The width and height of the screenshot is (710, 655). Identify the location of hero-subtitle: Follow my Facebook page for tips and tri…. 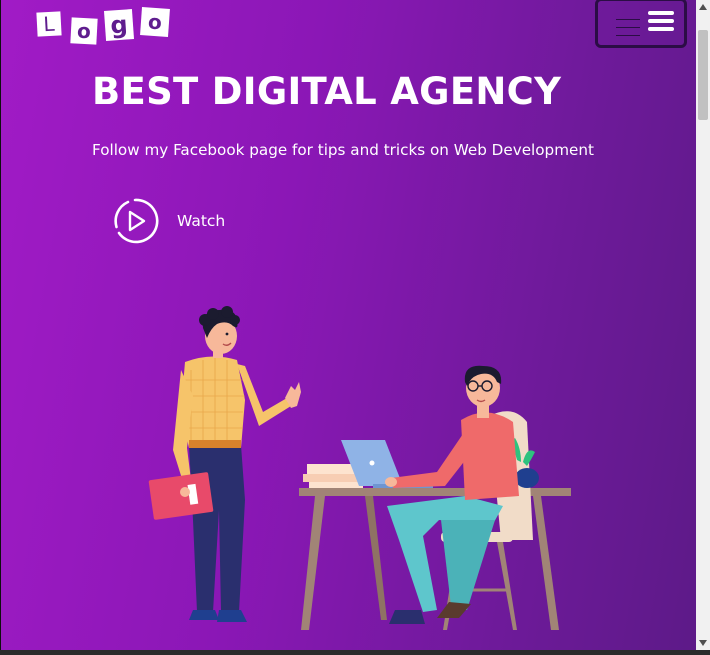
(343, 150).